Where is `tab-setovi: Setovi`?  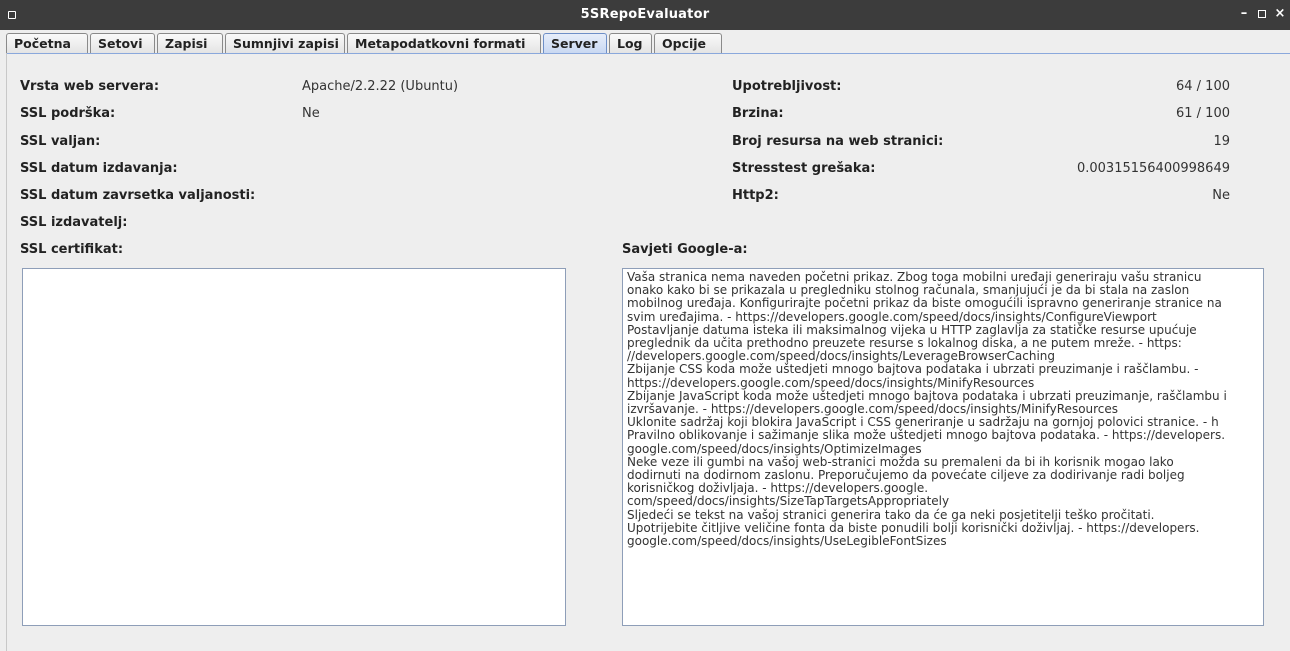
tab-setovi: Setovi is located at coordinates (122, 43).